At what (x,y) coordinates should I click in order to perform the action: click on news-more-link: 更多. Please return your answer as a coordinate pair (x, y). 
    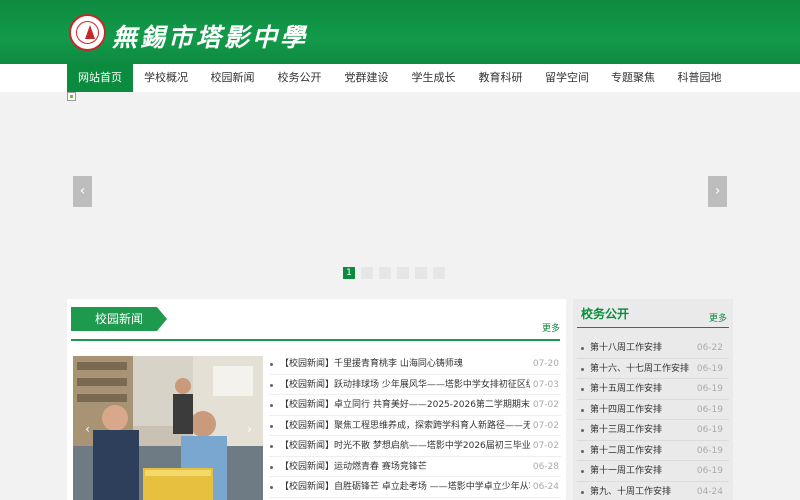
    Looking at the image, I should click on (551, 327).